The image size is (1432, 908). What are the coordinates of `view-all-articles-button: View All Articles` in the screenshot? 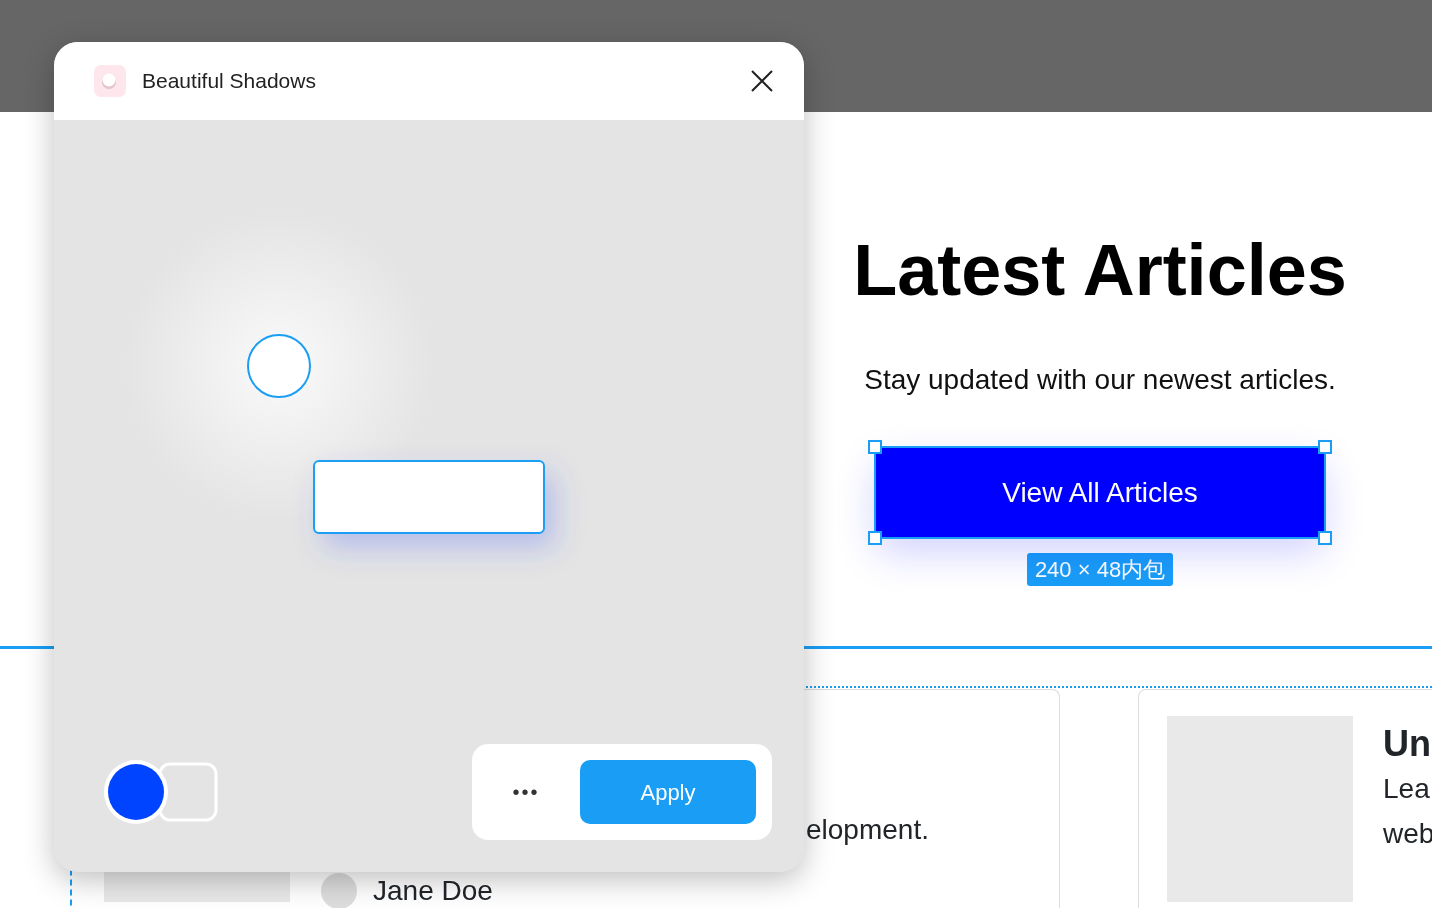 It's located at (1100, 492).